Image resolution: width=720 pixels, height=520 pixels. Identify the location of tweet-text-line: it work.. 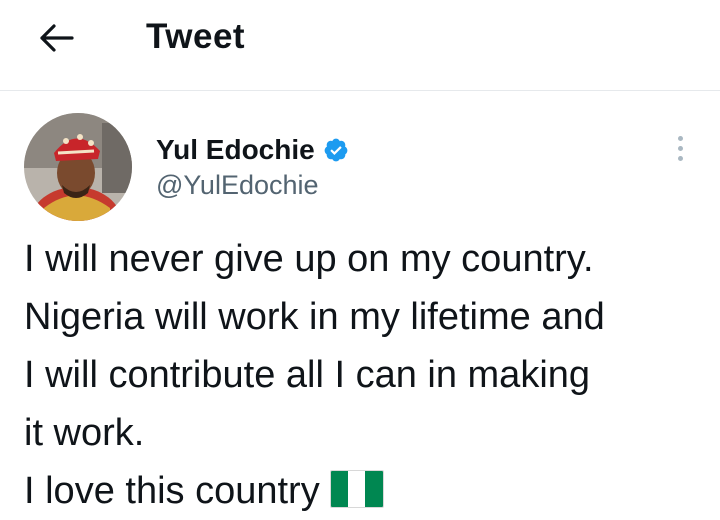
(84, 433).